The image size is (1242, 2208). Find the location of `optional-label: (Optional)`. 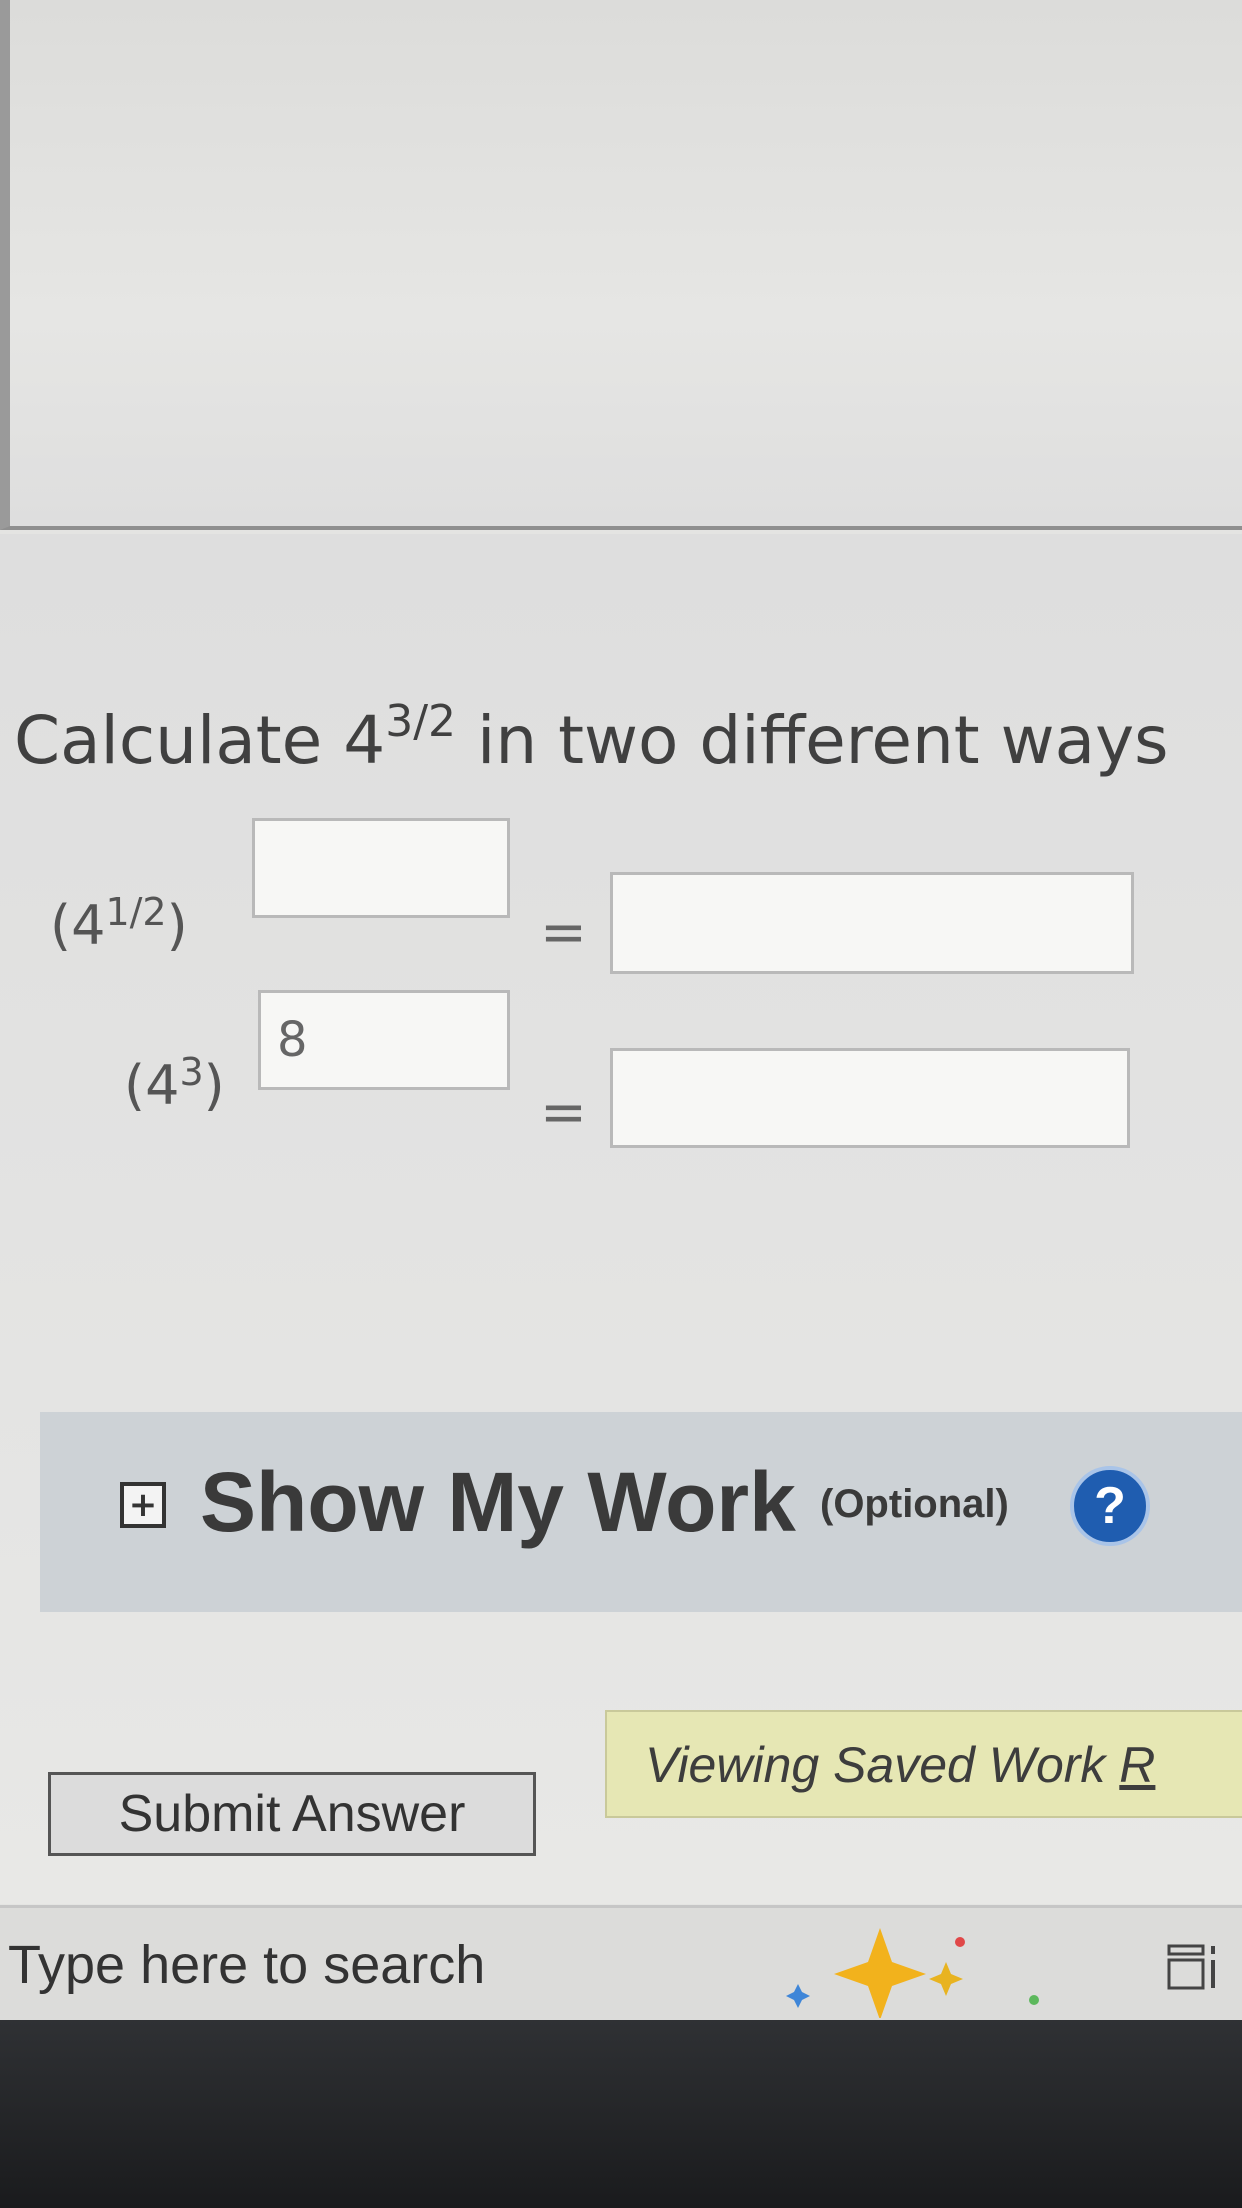

optional-label: (Optional) is located at coordinates (914, 1504).